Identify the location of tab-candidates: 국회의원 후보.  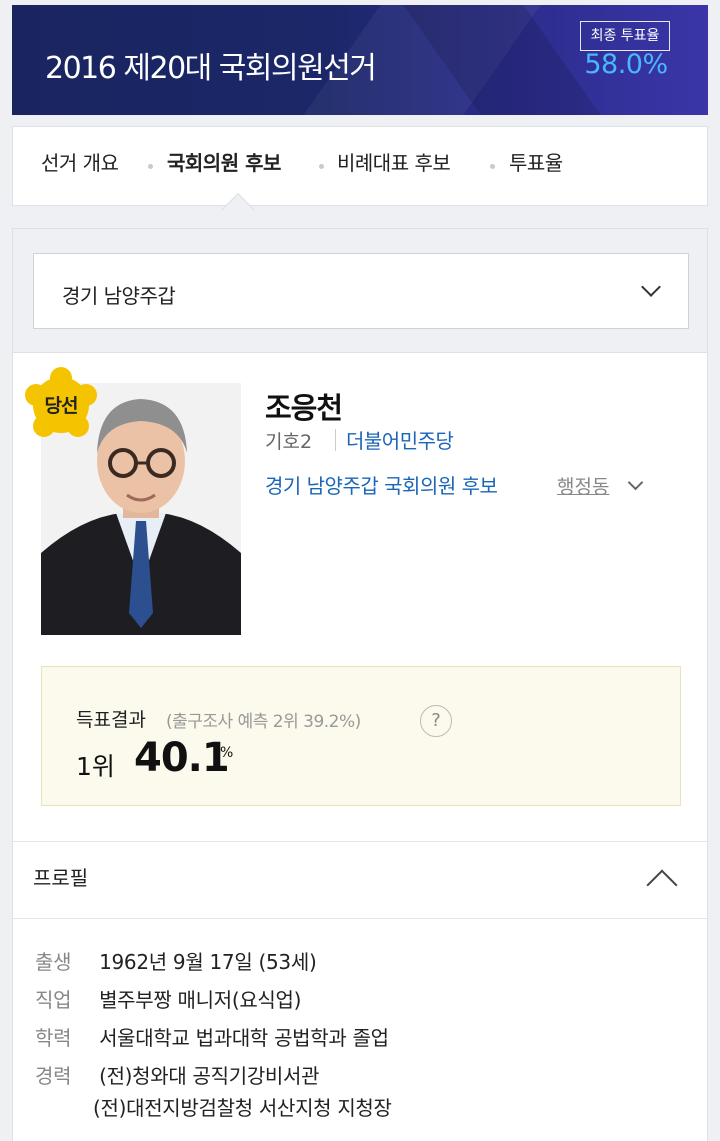
(224, 161).